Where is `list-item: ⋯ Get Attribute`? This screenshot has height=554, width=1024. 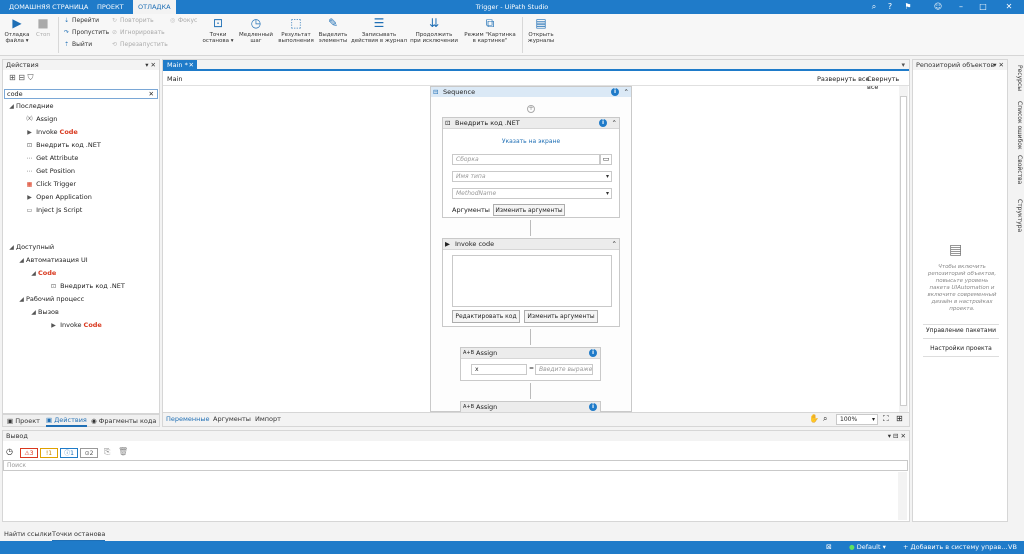
list-item: ⋯ Get Attribute is located at coordinates (52, 158).